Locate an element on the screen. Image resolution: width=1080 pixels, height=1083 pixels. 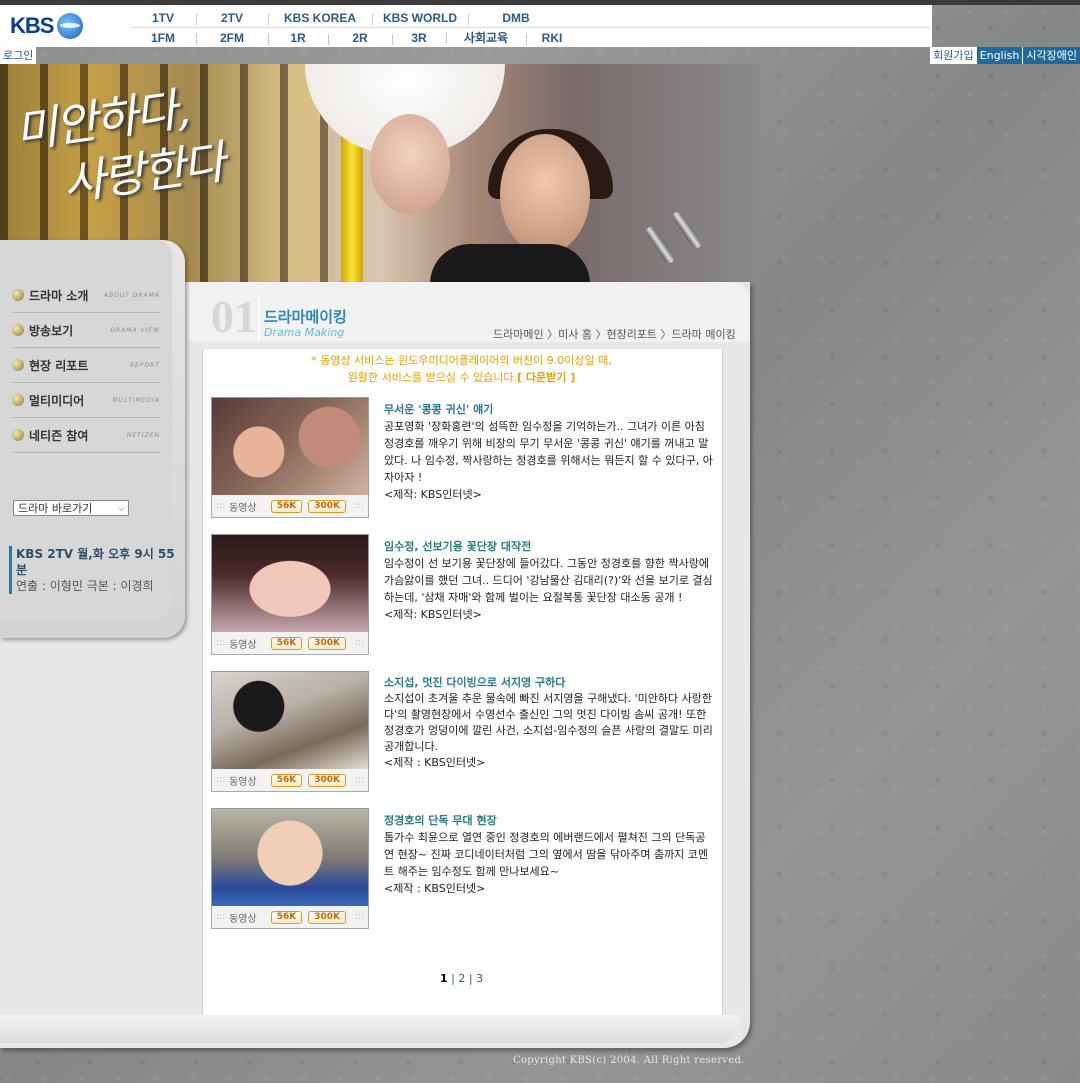
nav-1r: 1R is located at coordinates (298, 38).